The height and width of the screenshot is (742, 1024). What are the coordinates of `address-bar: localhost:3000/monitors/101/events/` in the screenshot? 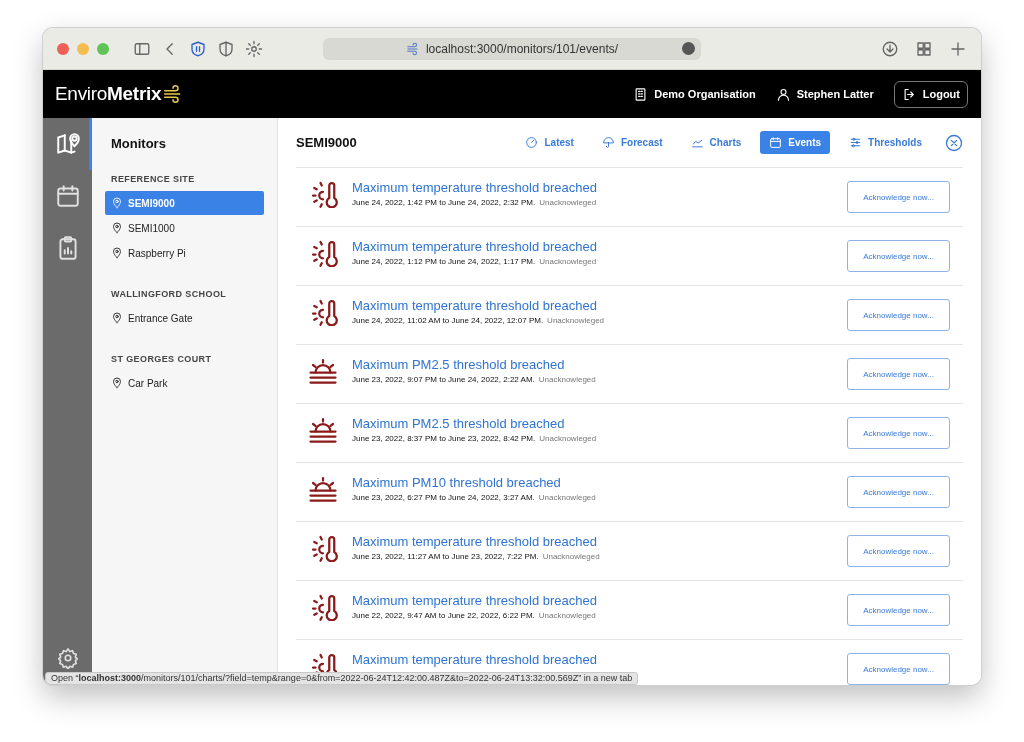 It's located at (512, 48).